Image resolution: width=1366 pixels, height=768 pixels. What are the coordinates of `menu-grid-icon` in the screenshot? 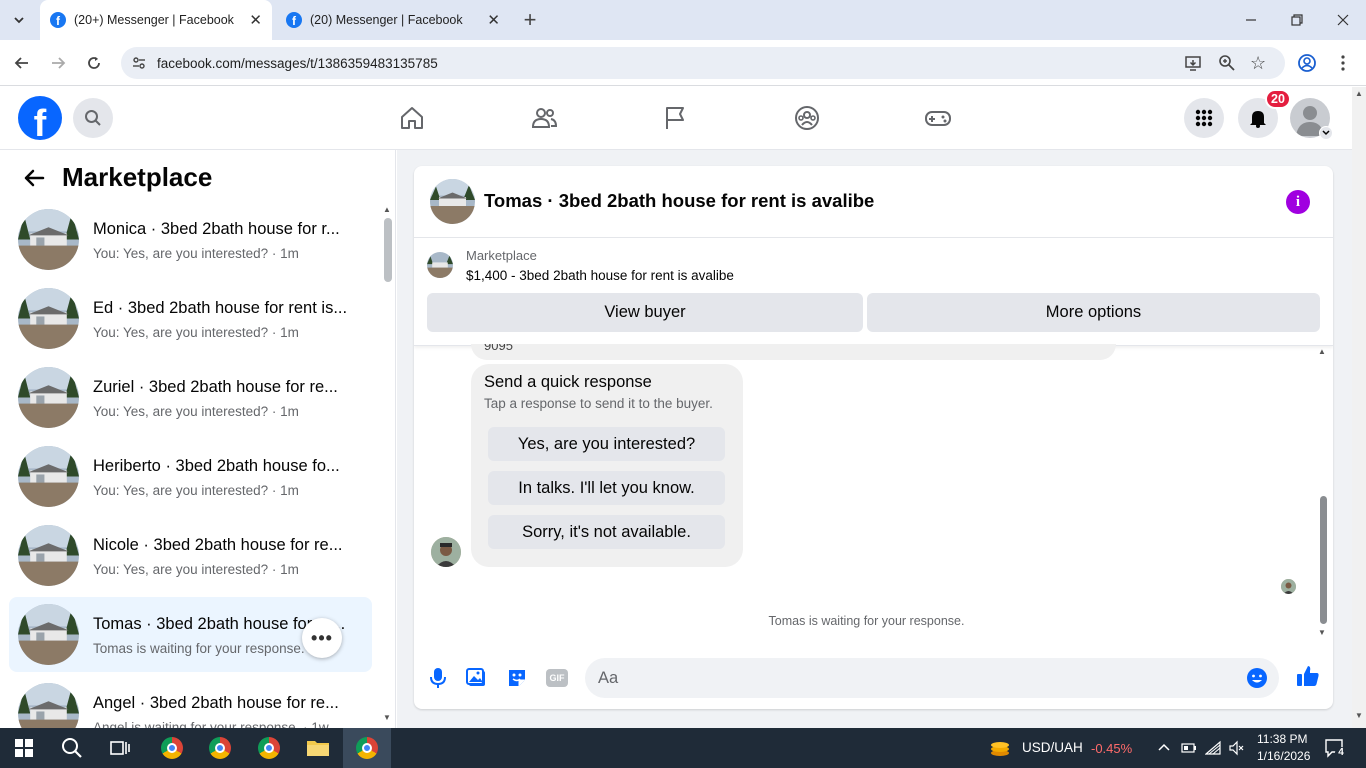 It's located at (1204, 118).